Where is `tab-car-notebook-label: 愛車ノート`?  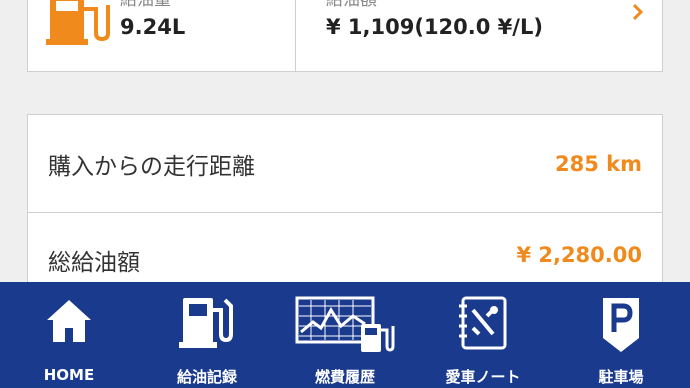
tab-car-notebook-label: 愛車ノート is located at coordinates (483, 377).